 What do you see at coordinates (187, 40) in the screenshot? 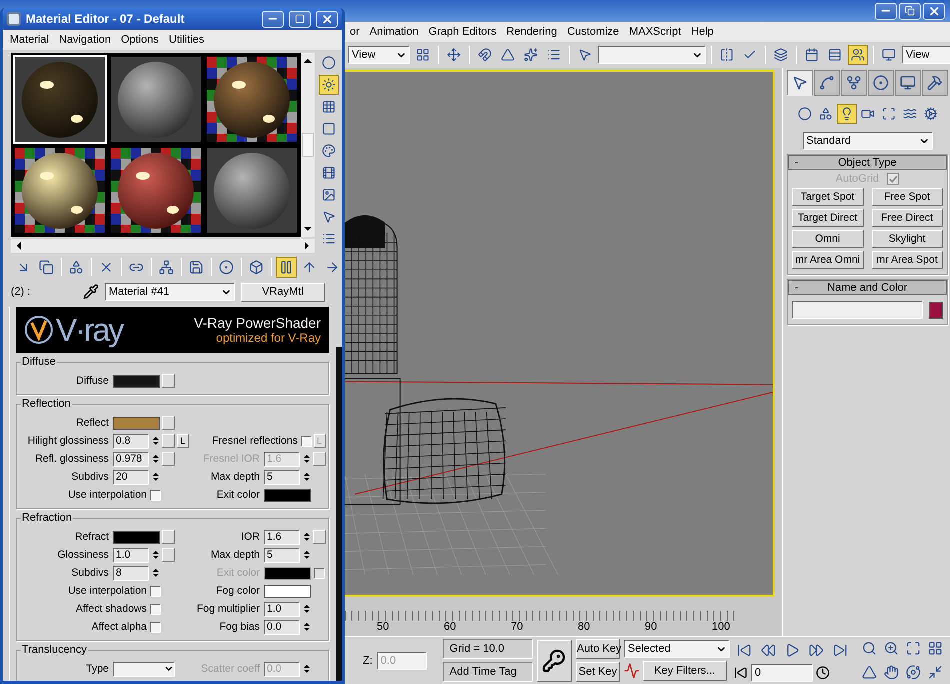
I see `menu-item: Utilities` at bounding box center [187, 40].